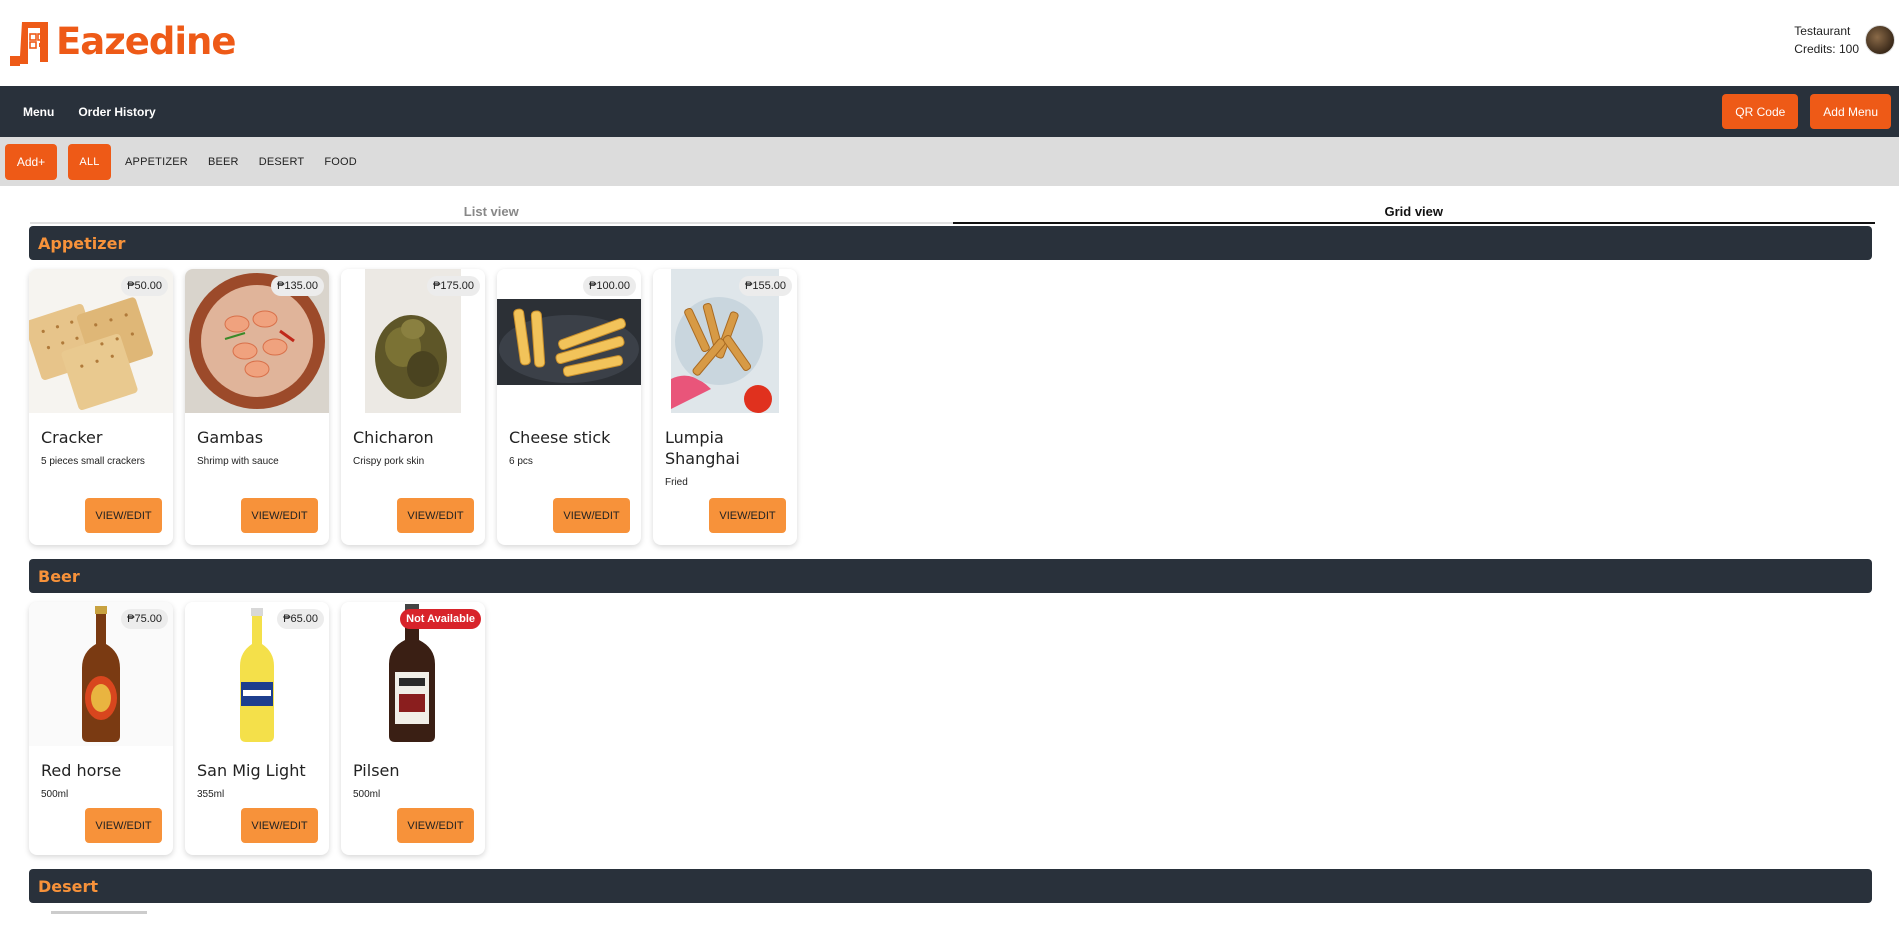 The image size is (1899, 925). I want to click on price-badge: ₱65.00, so click(300, 619).